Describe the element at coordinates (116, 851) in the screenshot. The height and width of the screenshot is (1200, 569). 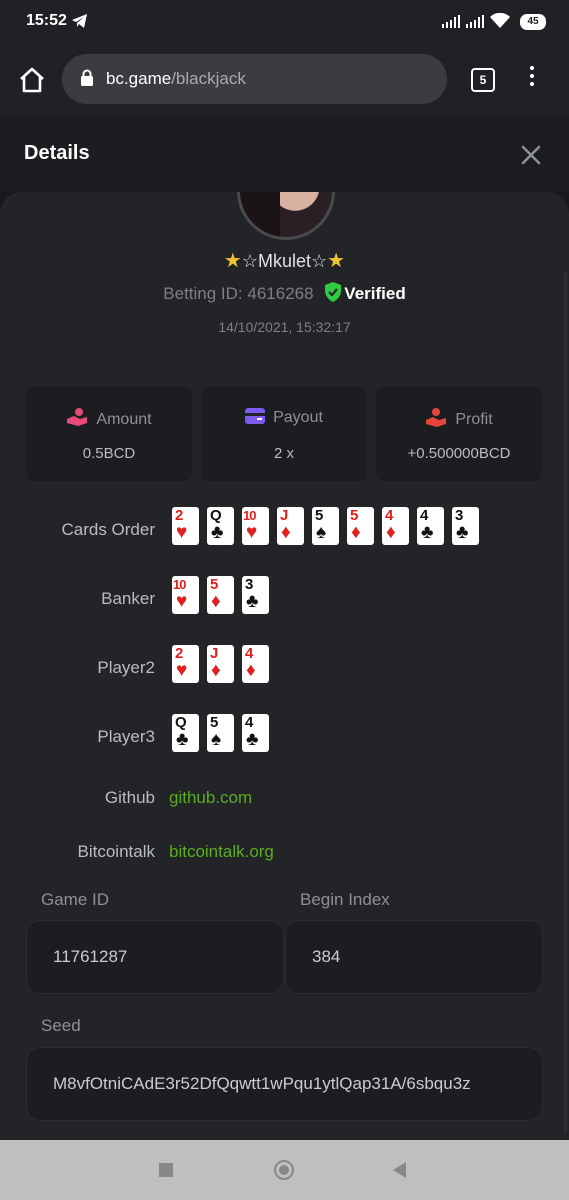
I see `bitcointalk-label: Bitcointalk` at that location.